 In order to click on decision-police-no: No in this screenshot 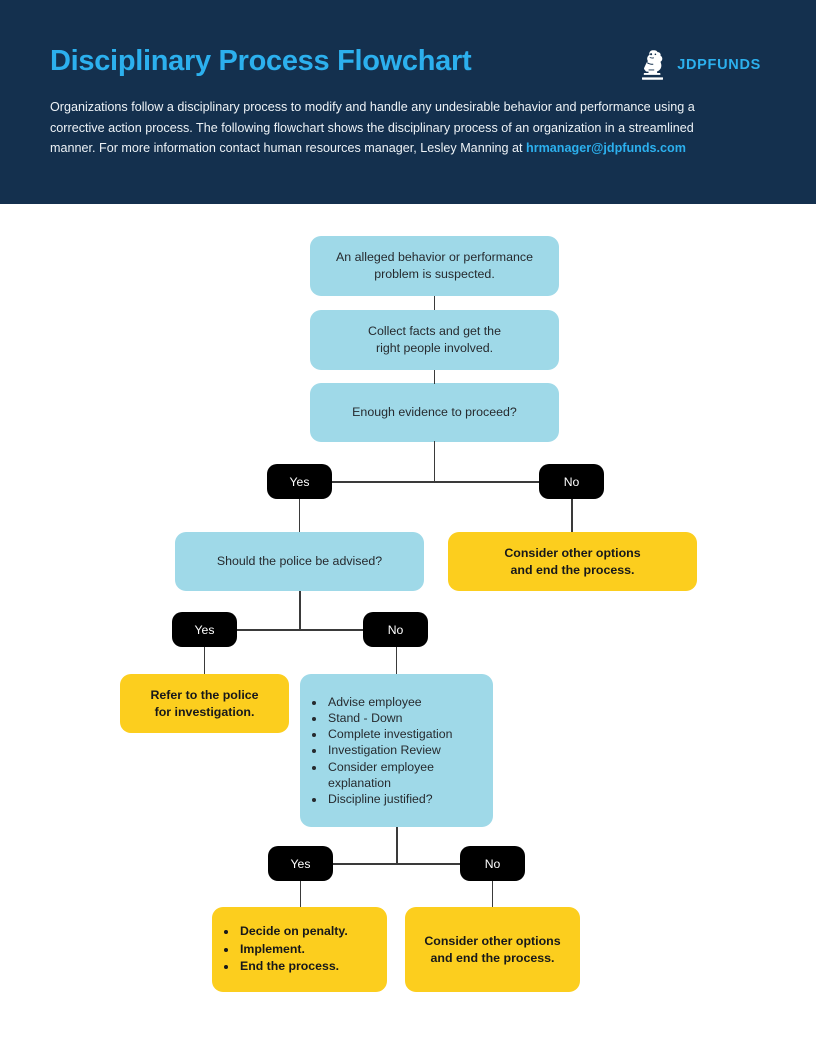, I will do `click(395, 629)`.